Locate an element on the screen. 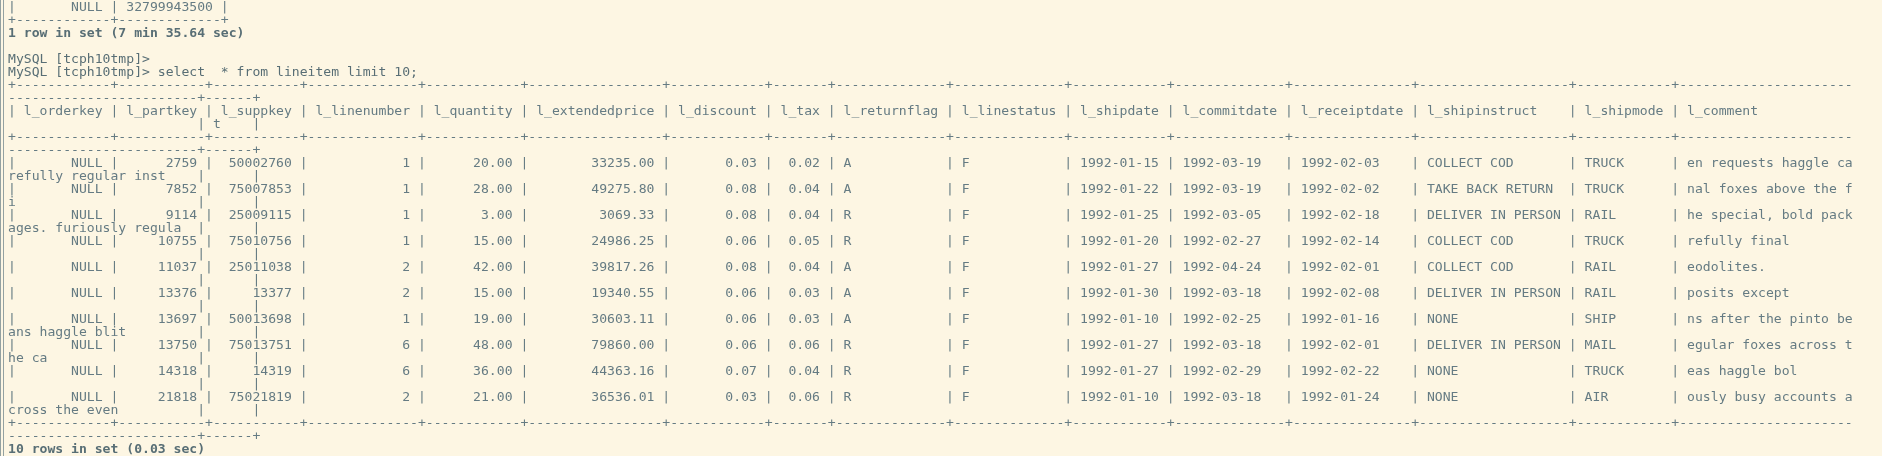 The height and width of the screenshot is (456, 1882). output-line: | NULL | 32799943500 | is located at coordinates (118, 6).